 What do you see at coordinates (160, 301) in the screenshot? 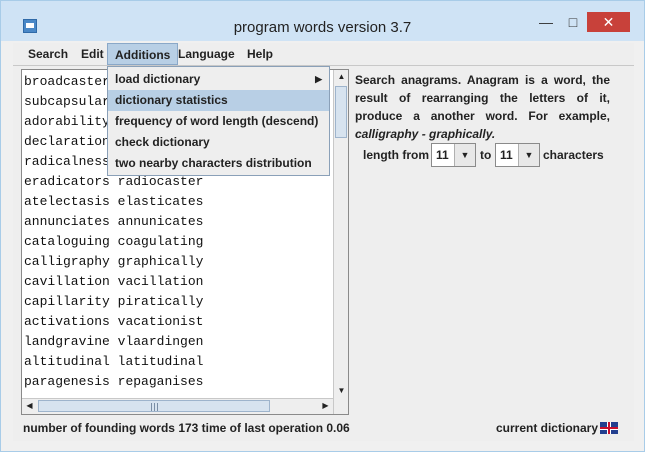
I see `word-second: piratically` at bounding box center [160, 301].